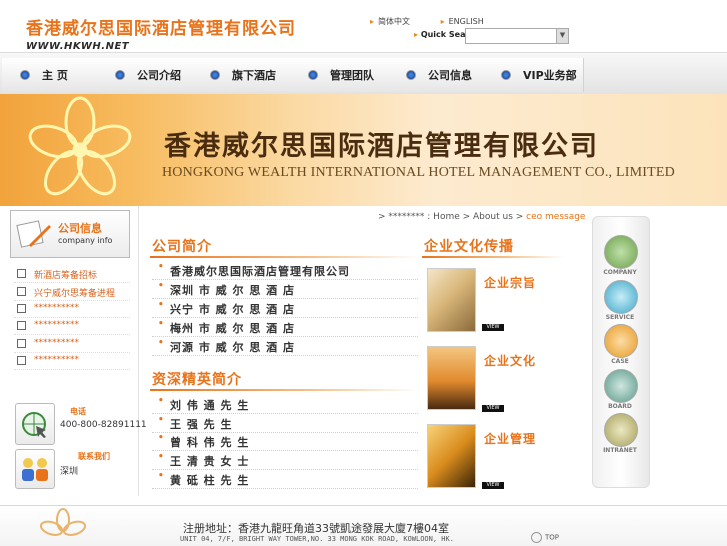 Image resolution: width=727 pixels, height=546 pixels. I want to click on company-list-item: • 深圳 市 威 尔 思 酒 店, so click(285, 289).